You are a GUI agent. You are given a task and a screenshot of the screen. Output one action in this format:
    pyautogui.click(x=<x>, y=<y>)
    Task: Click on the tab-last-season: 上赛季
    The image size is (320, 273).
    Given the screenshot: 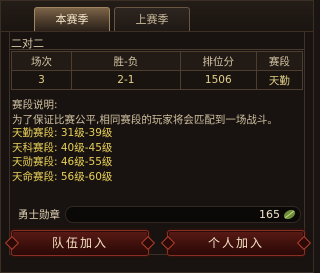 What is the action you would take?
    pyautogui.click(x=152, y=19)
    